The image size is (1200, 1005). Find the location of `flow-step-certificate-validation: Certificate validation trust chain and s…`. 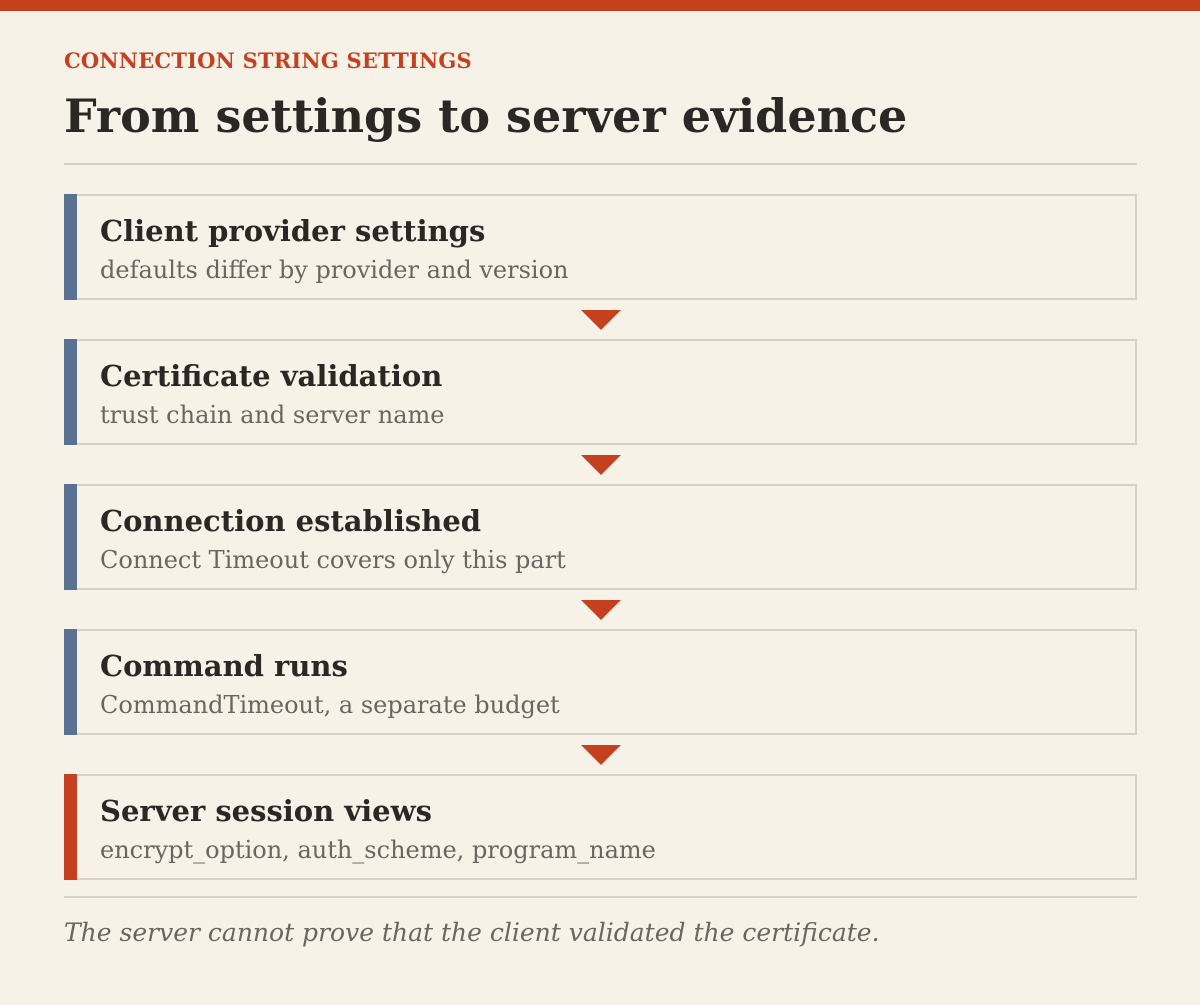

flow-step-certificate-validation: Certificate validation trust chain and s… is located at coordinates (600, 392).